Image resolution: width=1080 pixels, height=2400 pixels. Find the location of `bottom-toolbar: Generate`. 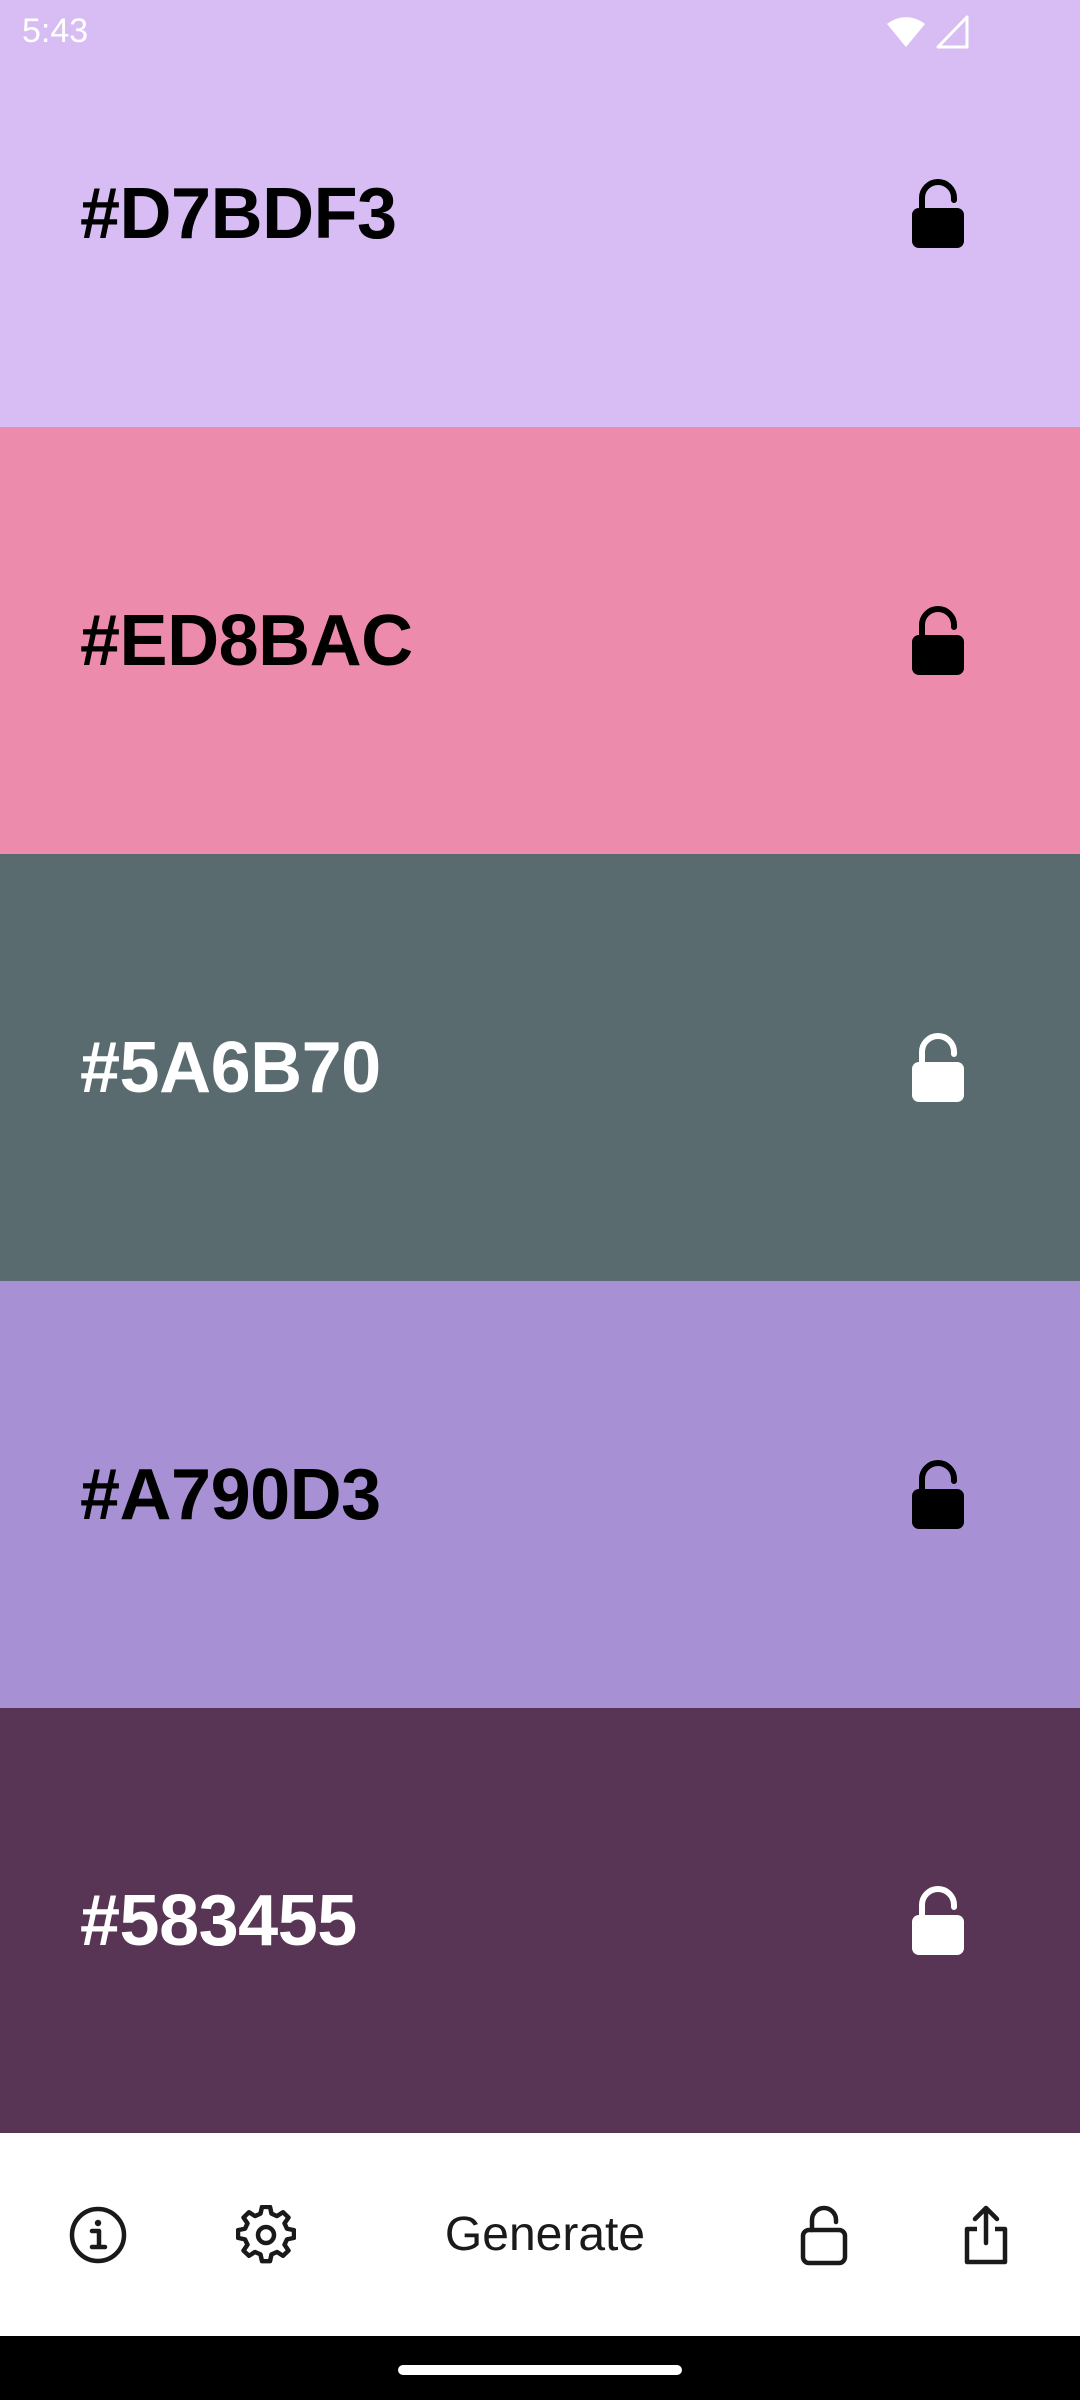

bottom-toolbar: Generate is located at coordinates (540, 2234).